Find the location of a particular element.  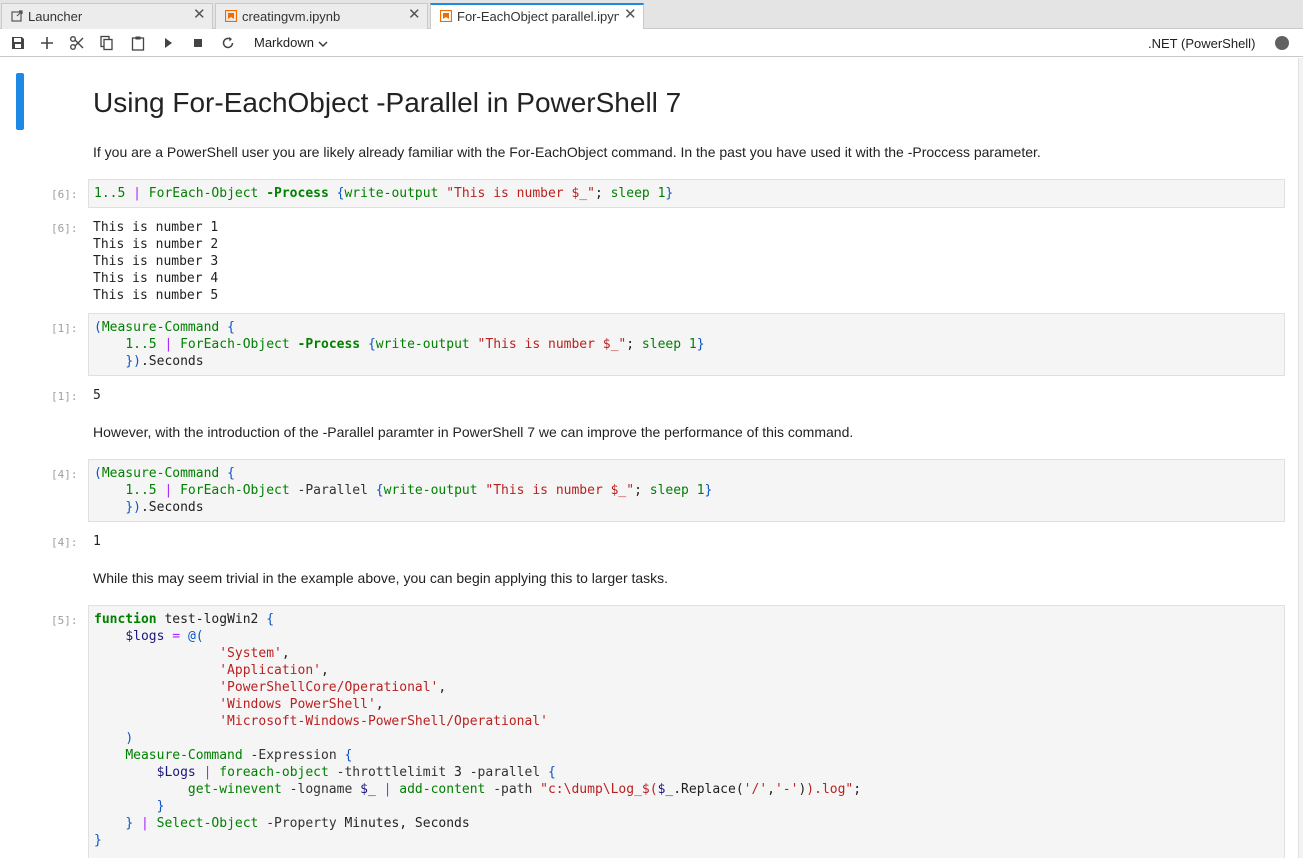

tab-label: Launcher is located at coordinates (55, 16).